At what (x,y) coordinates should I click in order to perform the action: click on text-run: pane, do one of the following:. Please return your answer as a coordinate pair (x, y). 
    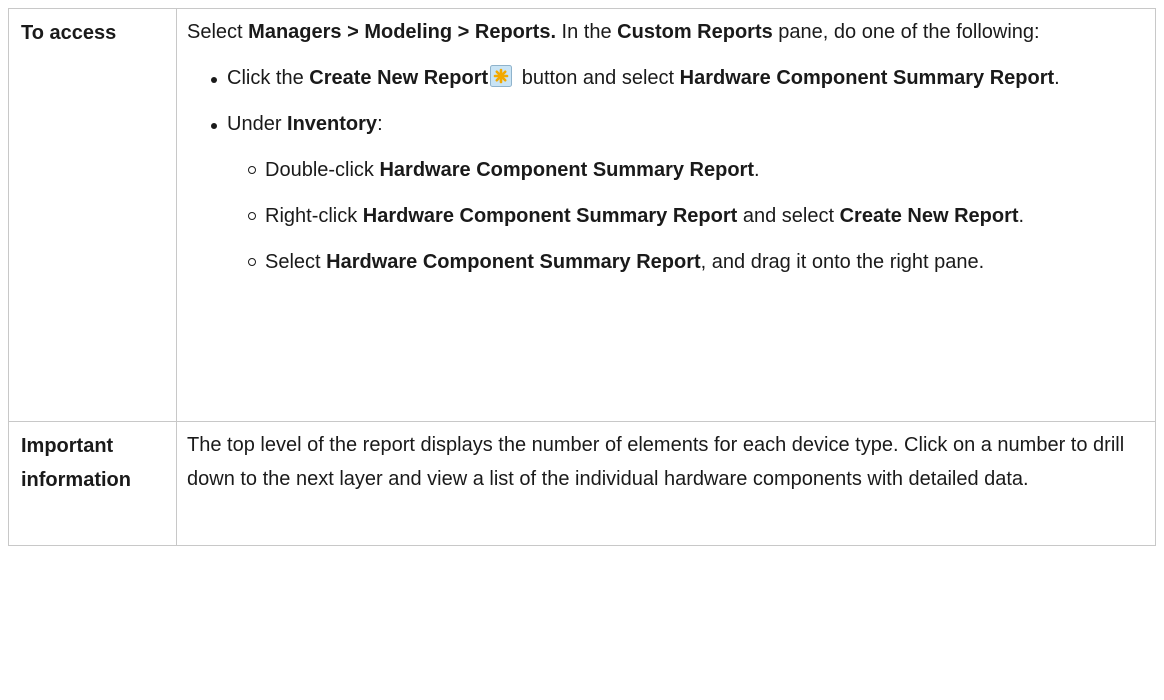
    Looking at the image, I should click on (906, 32).